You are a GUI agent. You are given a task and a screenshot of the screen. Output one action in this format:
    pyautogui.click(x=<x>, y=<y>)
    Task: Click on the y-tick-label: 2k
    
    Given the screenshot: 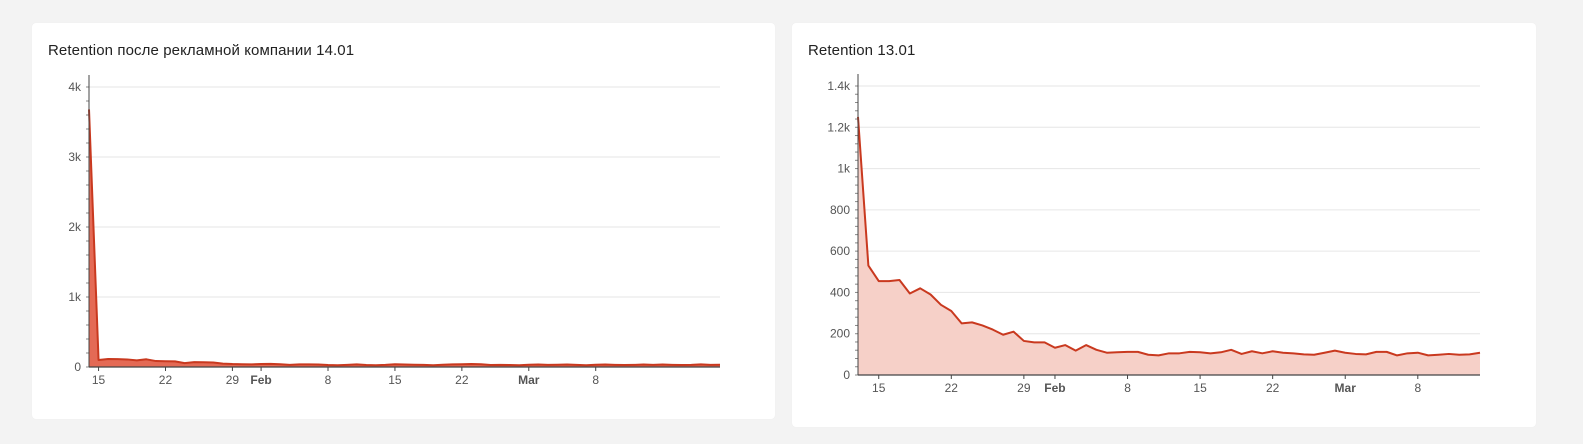 What is the action you would take?
    pyautogui.click(x=75, y=227)
    